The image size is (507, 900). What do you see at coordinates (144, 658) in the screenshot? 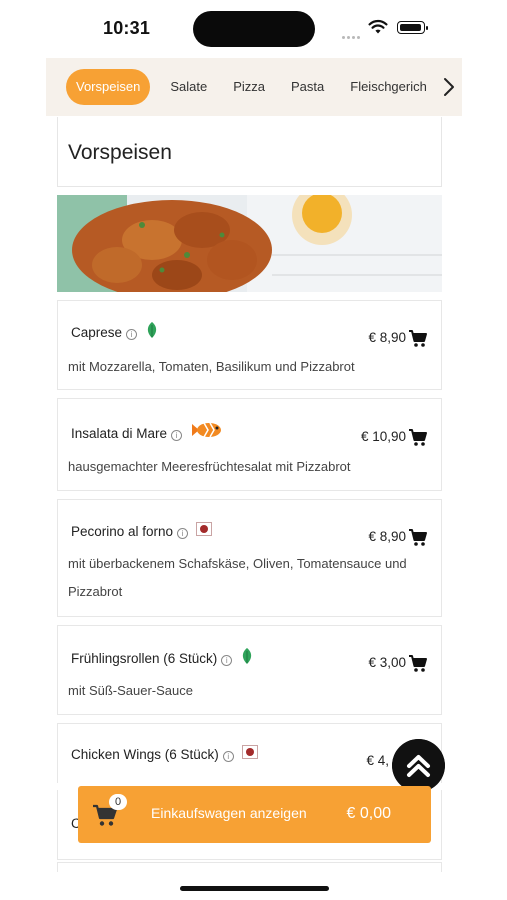
I see `item-name: Frühlingsrollen (6 Stück)` at bounding box center [144, 658].